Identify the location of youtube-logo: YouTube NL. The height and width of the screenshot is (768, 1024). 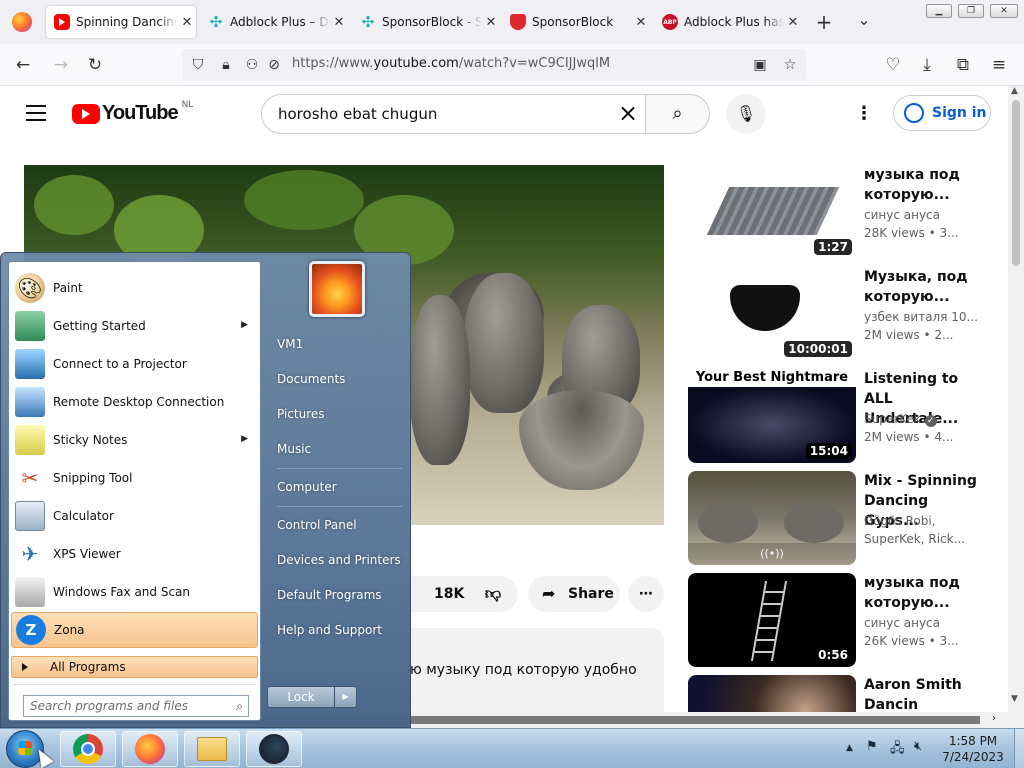
(132, 112).